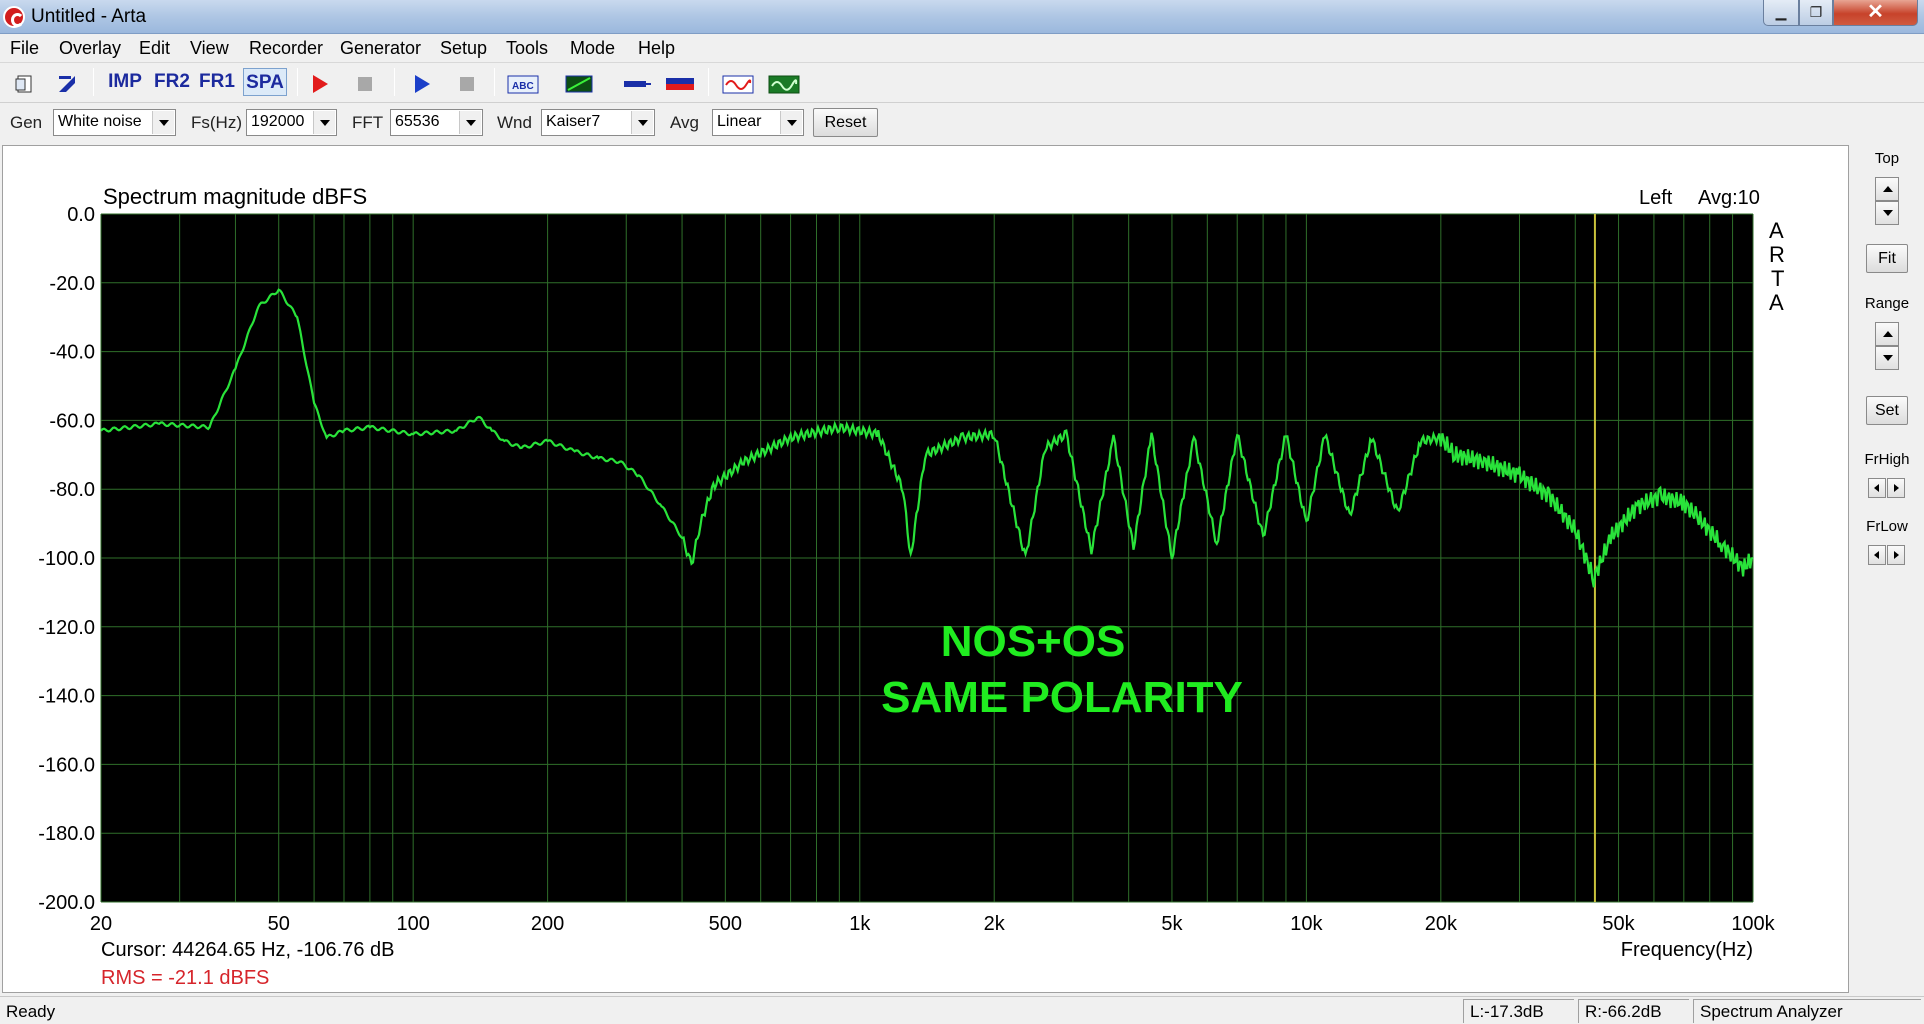 This screenshot has width=1924, height=1024. I want to click on new-document-icon, so click(25, 84).